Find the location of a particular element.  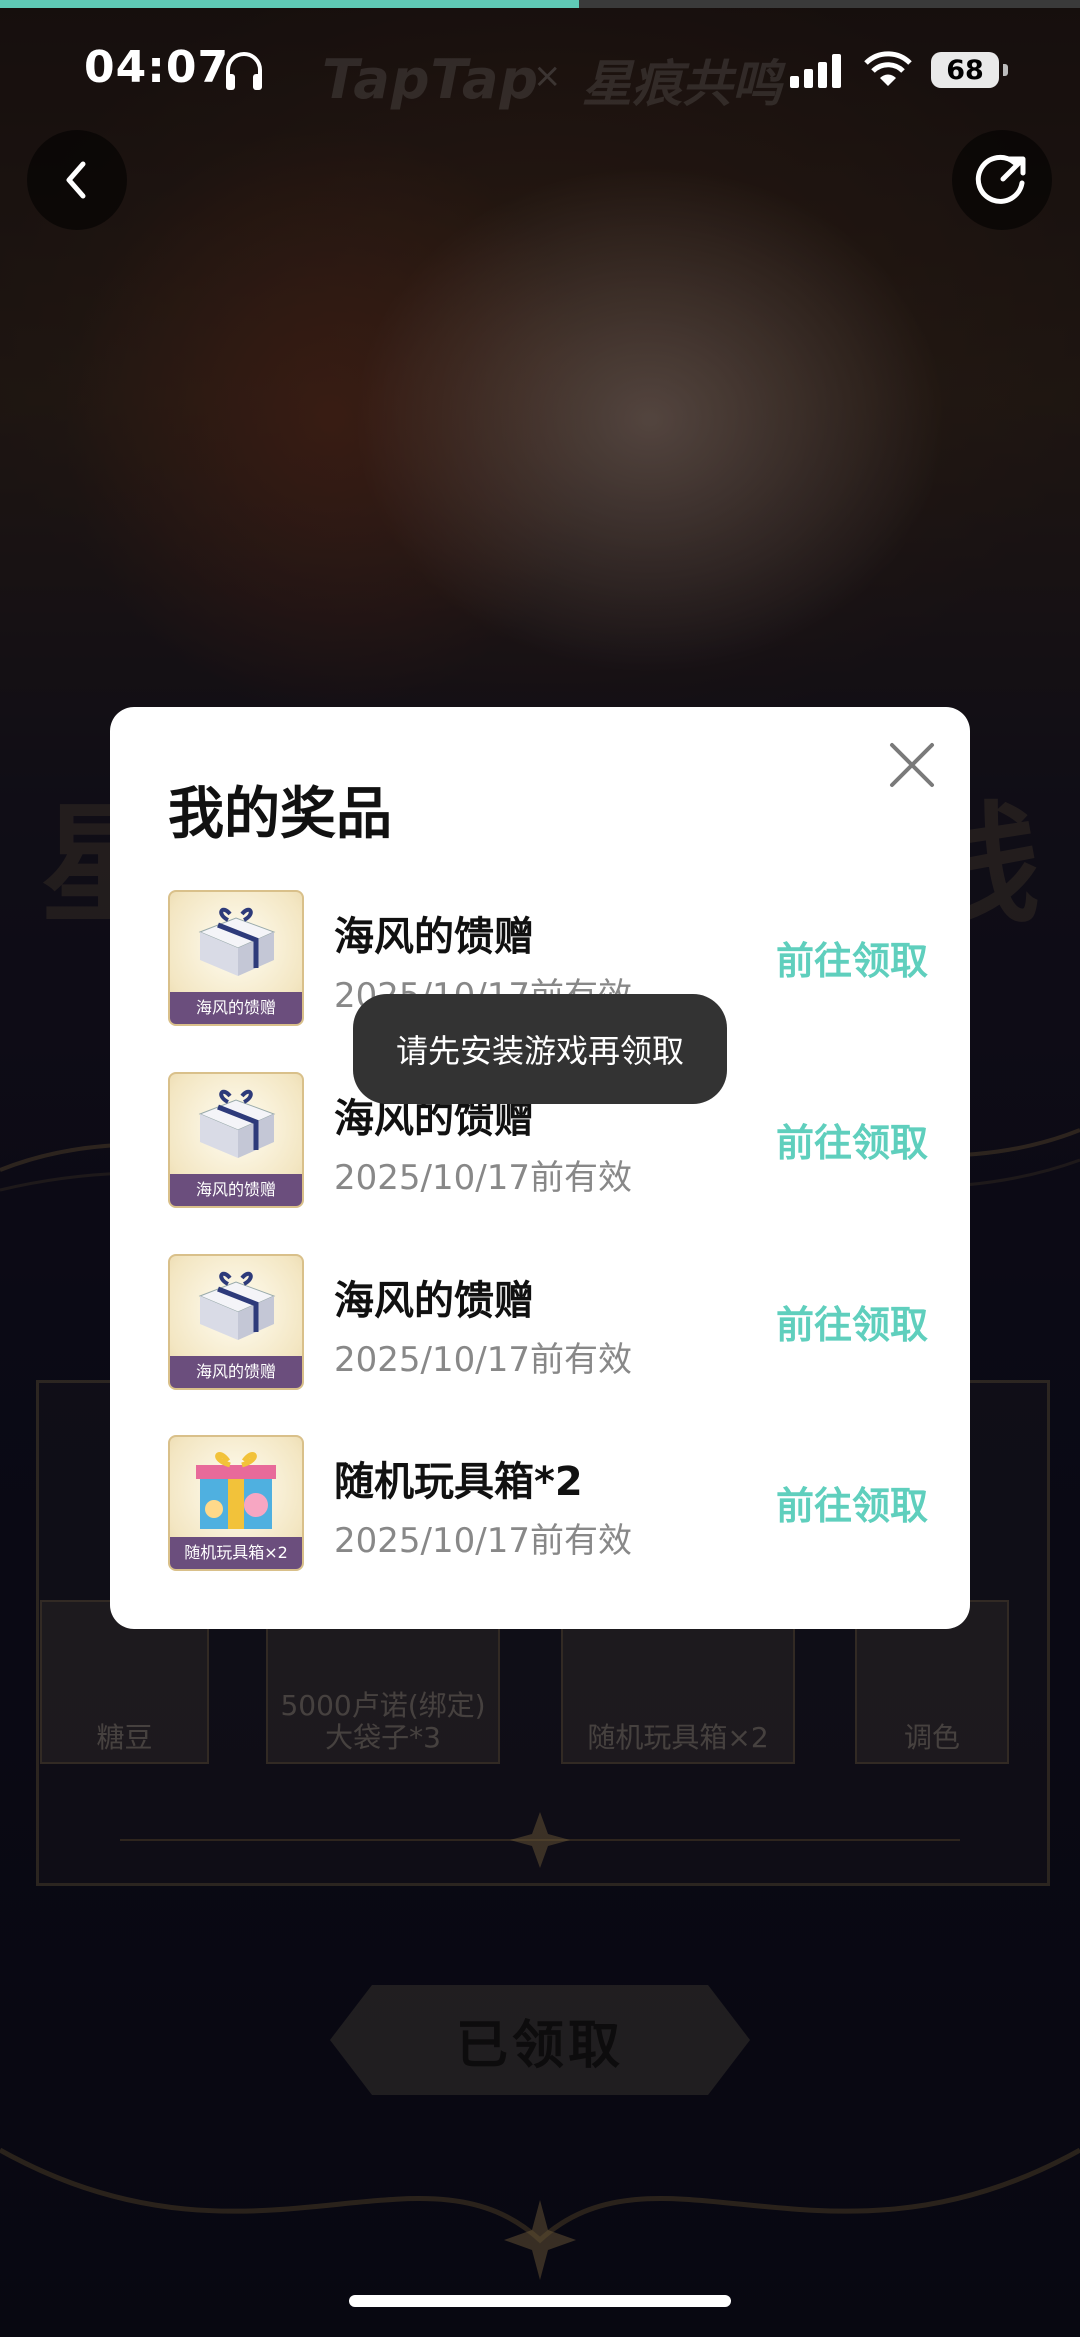

page-load-progress-fill is located at coordinates (289, 4).